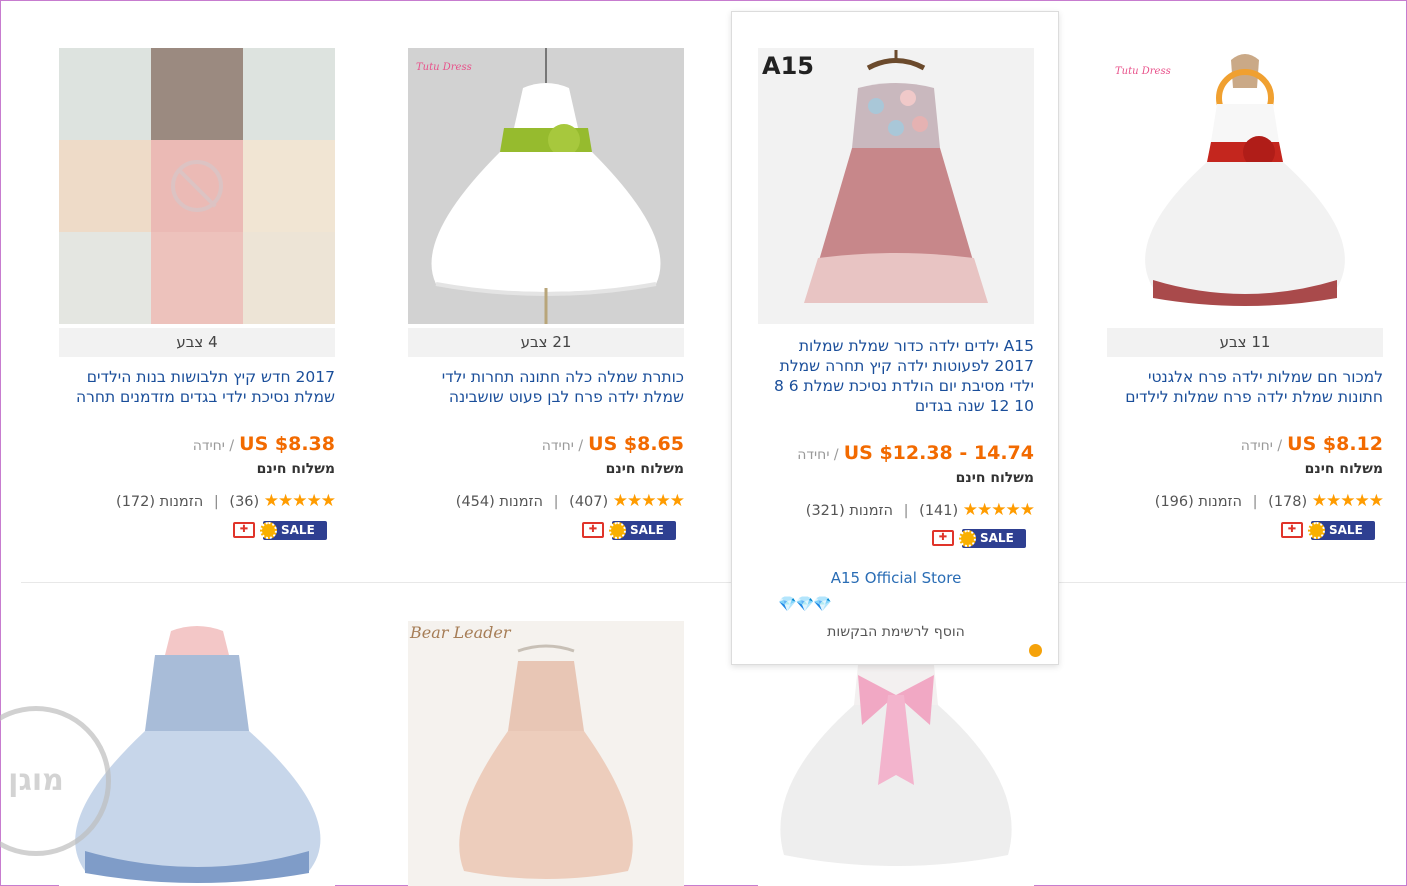  I want to click on price-row: US $8.12 / יחידה, so click(1245, 444).